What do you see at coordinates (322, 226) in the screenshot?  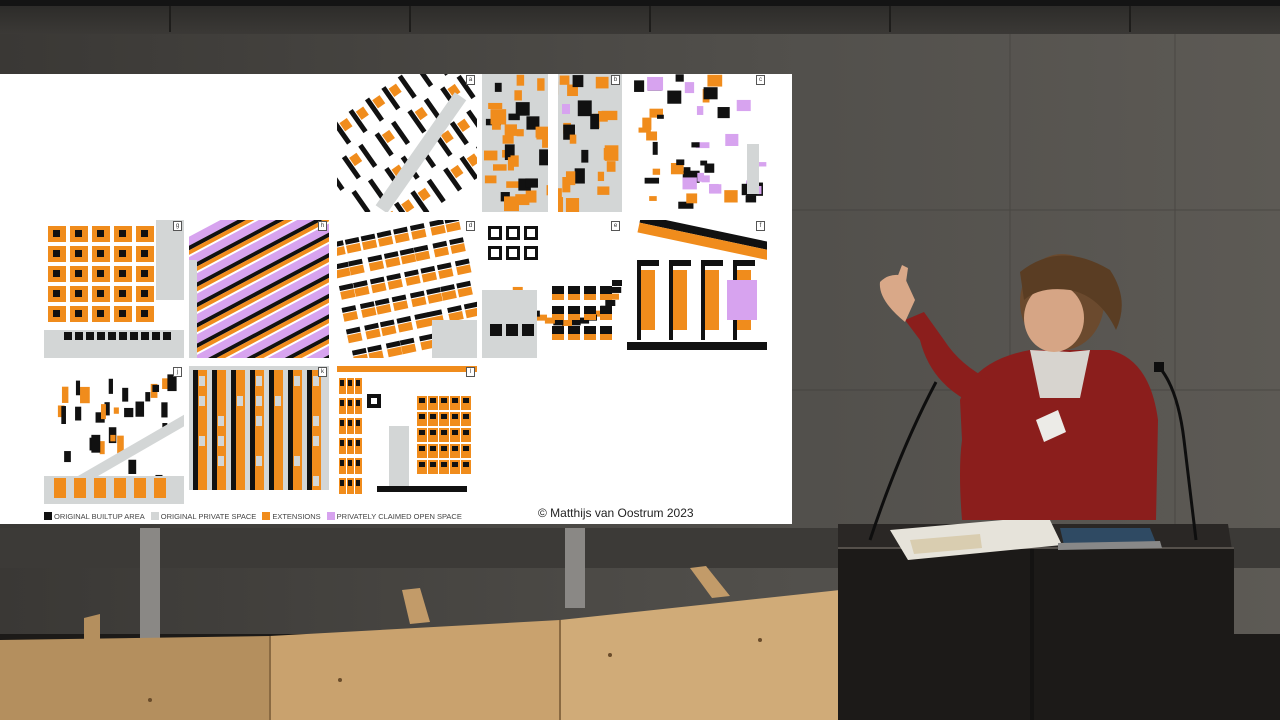 I see `tile-letter: h` at bounding box center [322, 226].